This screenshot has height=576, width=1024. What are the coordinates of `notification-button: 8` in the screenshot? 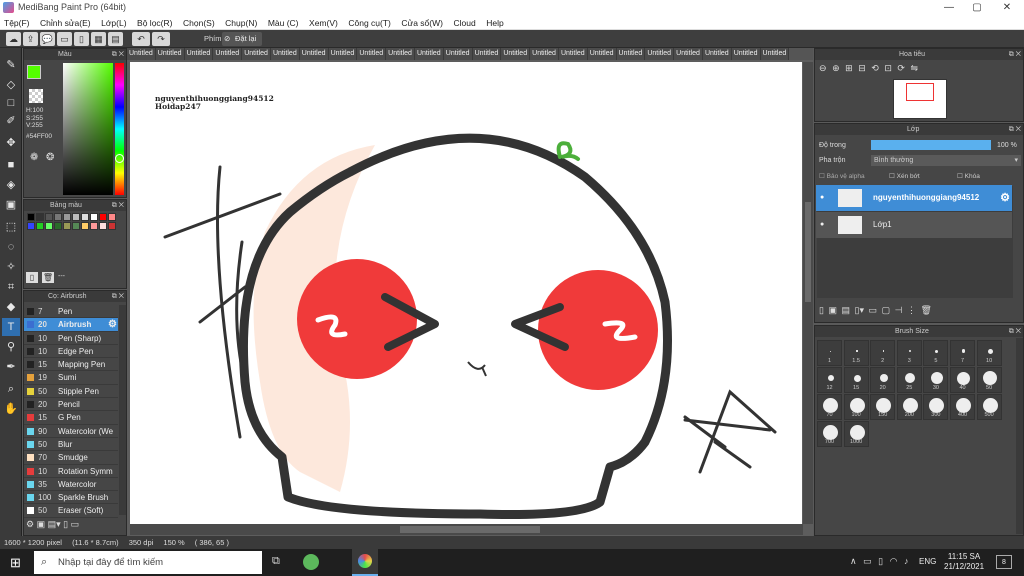 It's located at (1004, 562).